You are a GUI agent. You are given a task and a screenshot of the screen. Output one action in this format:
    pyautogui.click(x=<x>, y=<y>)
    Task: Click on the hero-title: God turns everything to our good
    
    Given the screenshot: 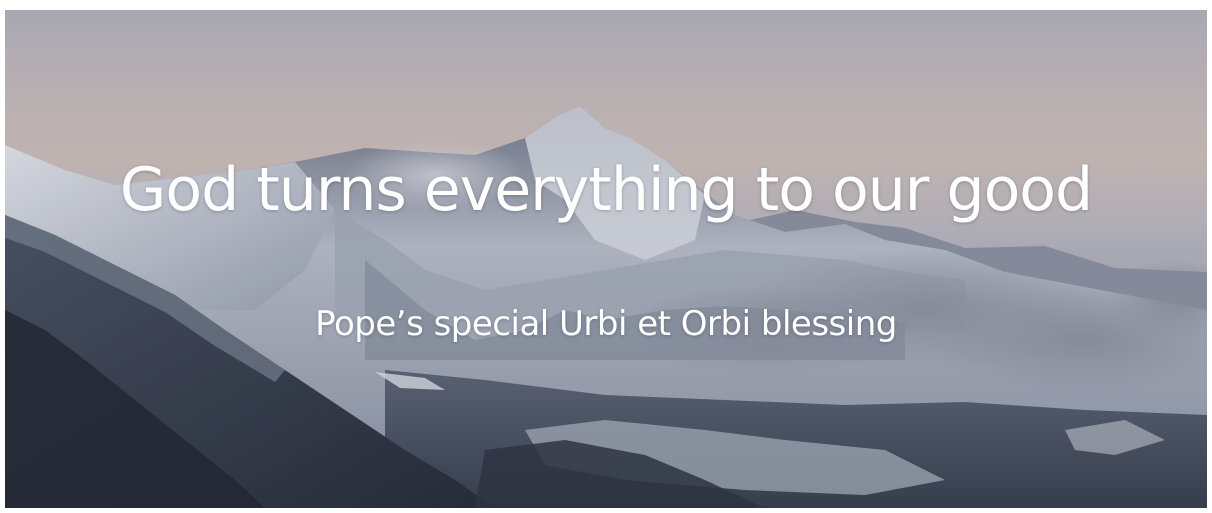 What is the action you would take?
    pyautogui.click(x=606, y=190)
    